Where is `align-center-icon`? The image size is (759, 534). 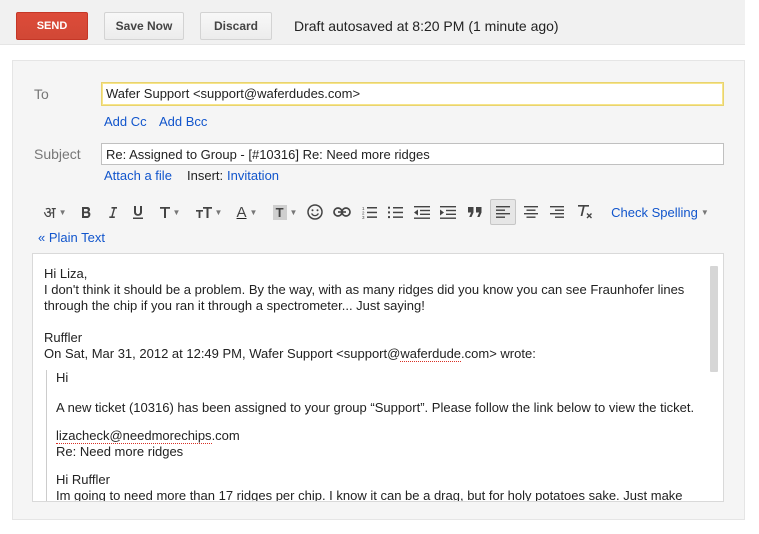
align-center-icon is located at coordinates (531, 212).